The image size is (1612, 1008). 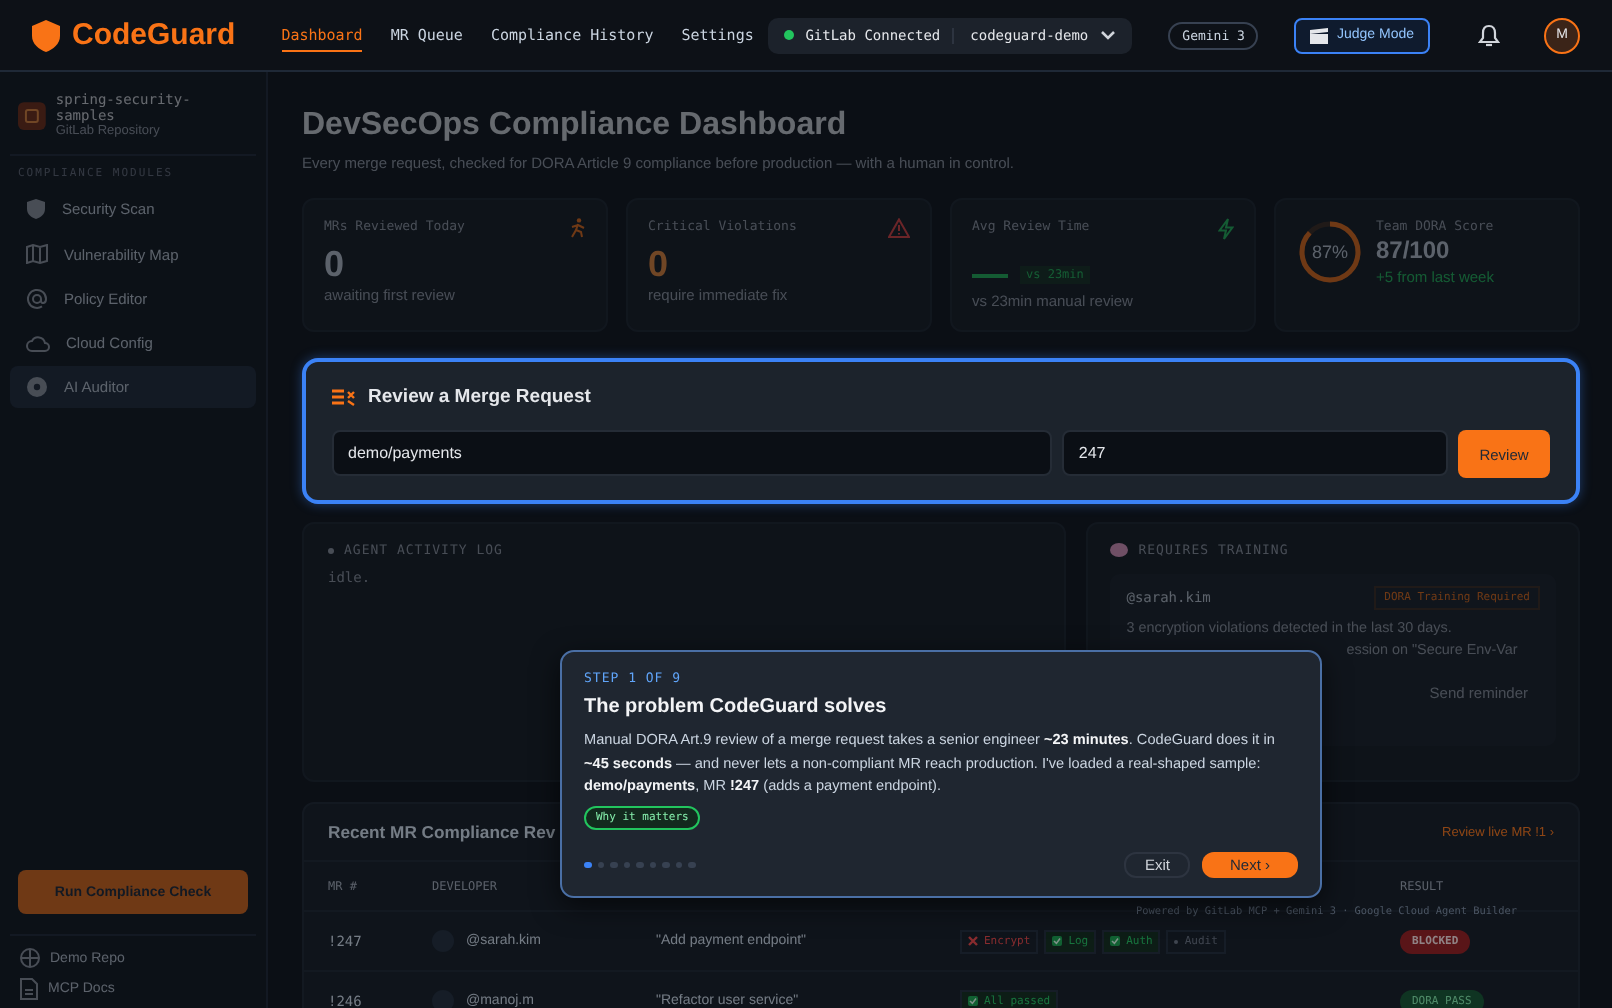 I want to click on shield-icon, so click(x=36, y=209).